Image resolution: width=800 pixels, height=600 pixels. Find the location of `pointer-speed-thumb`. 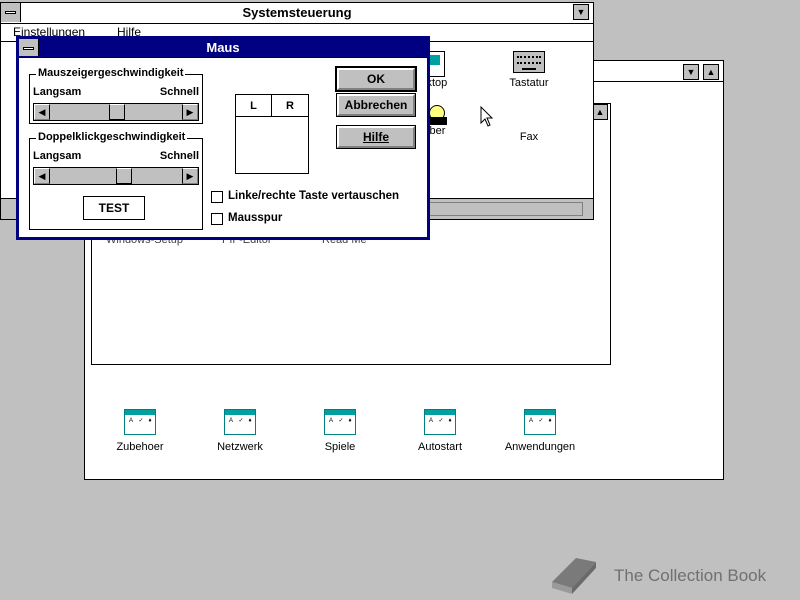

pointer-speed-thumb is located at coordinates (117, 112).